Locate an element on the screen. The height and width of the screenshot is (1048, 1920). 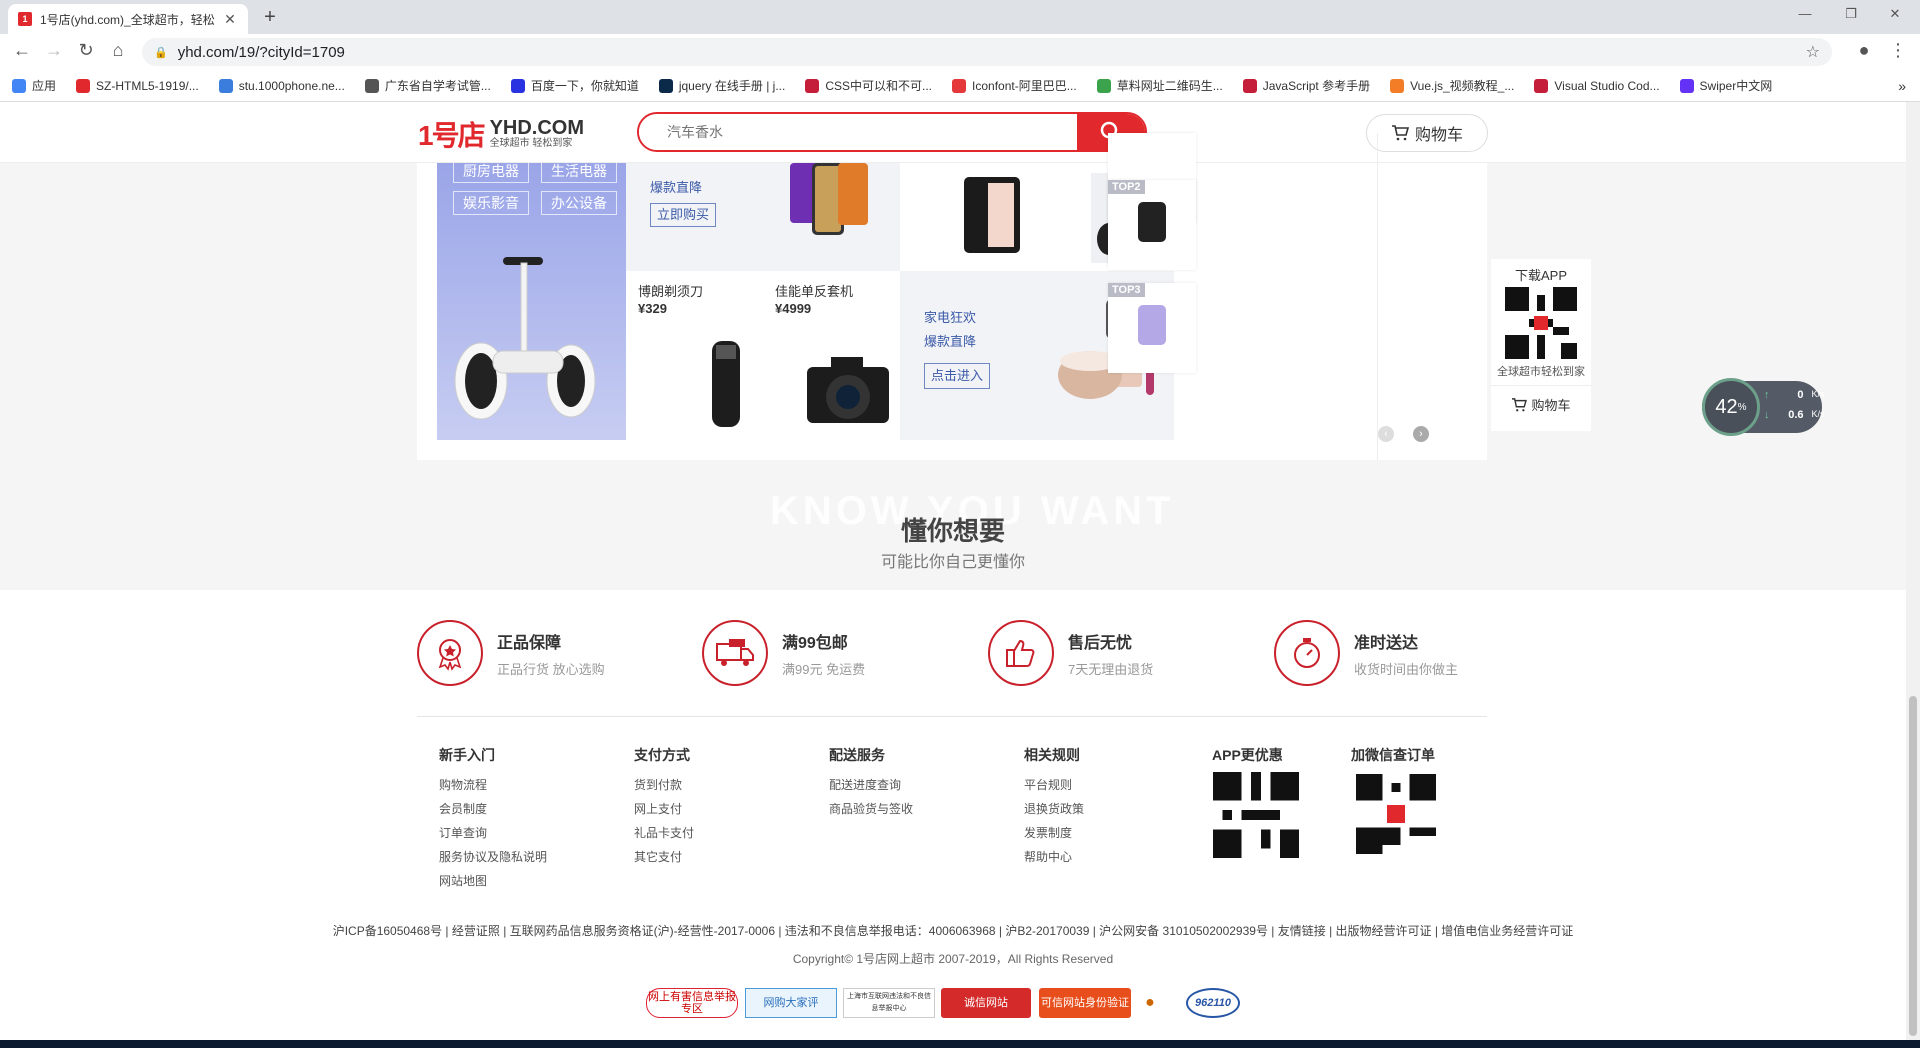
bookmark-item: JavaScript 参考手册 is located at coordinates (1306, 85).